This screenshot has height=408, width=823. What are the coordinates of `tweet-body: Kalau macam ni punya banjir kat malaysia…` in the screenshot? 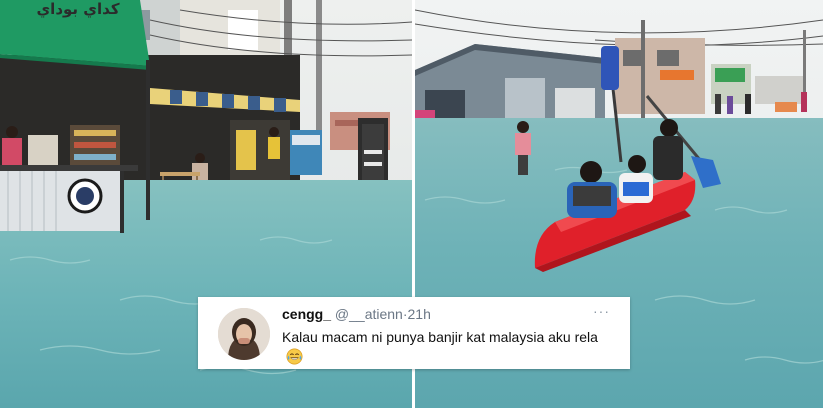 It's located at (440, 337).